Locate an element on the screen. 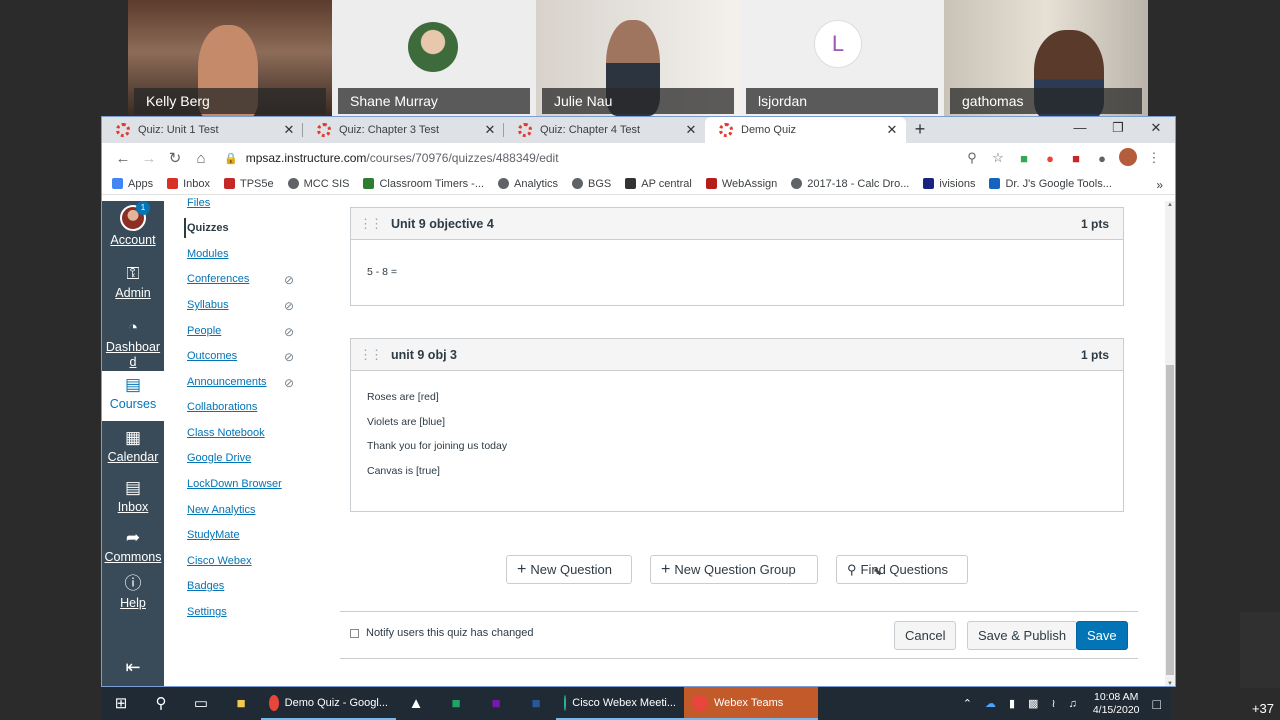  system-clock: 10:08 AM 4/15/2020 is located at coordinates (1116, 704).